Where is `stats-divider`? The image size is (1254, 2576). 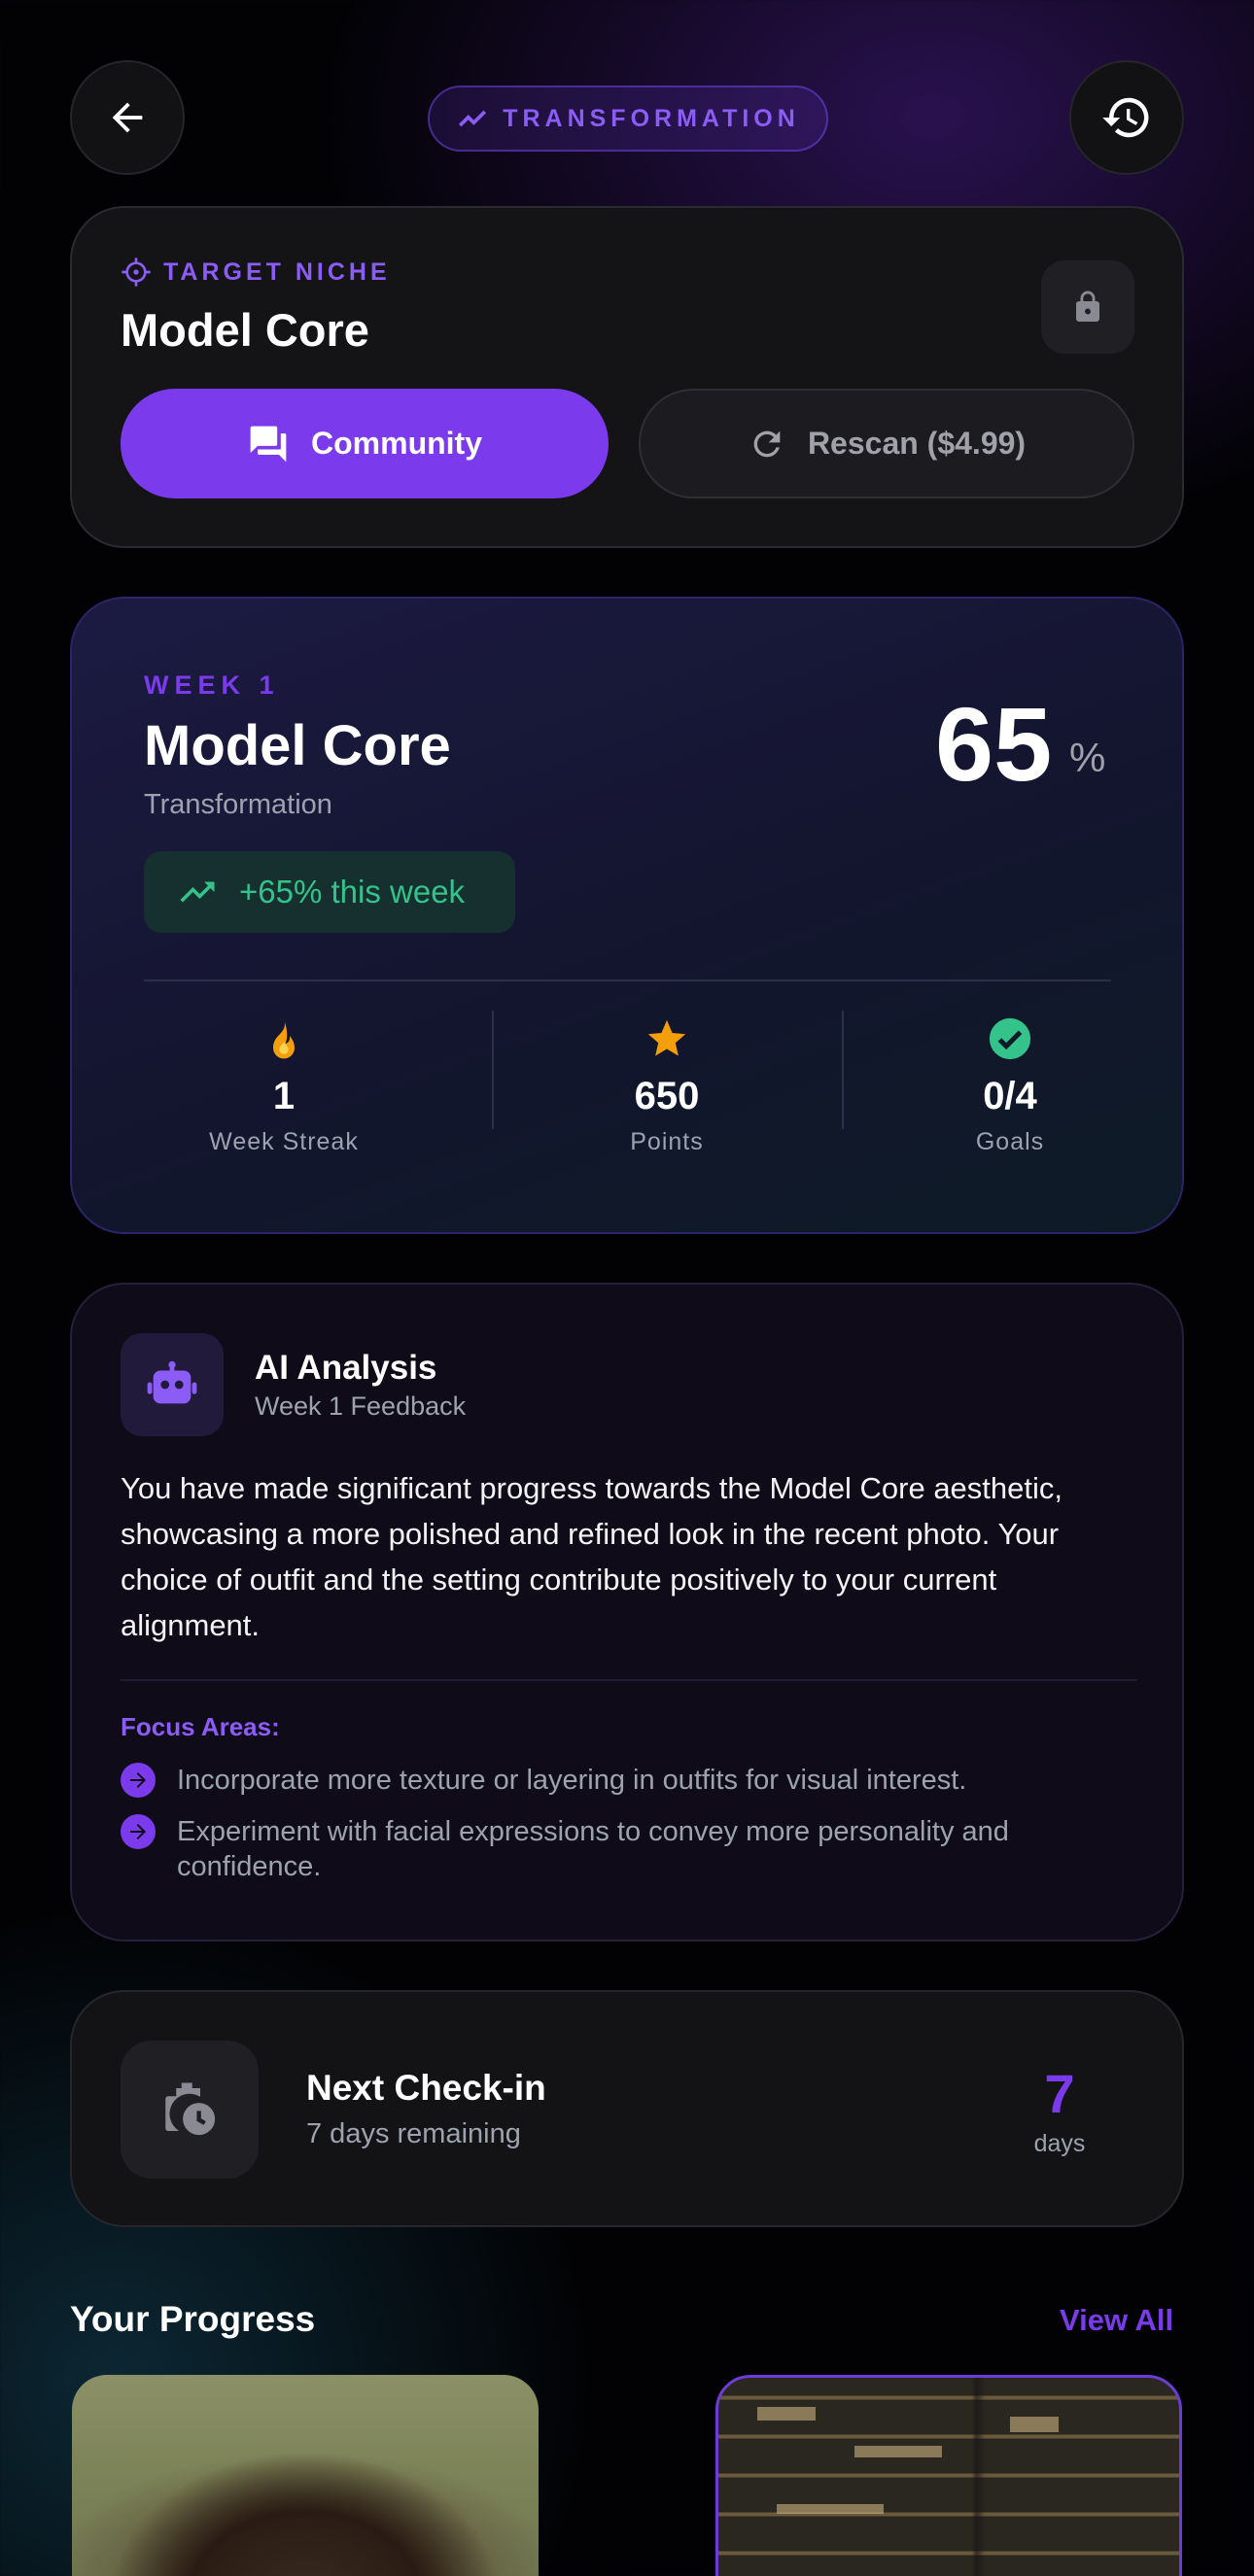
stats-divider is located at coordinates (627, 980).